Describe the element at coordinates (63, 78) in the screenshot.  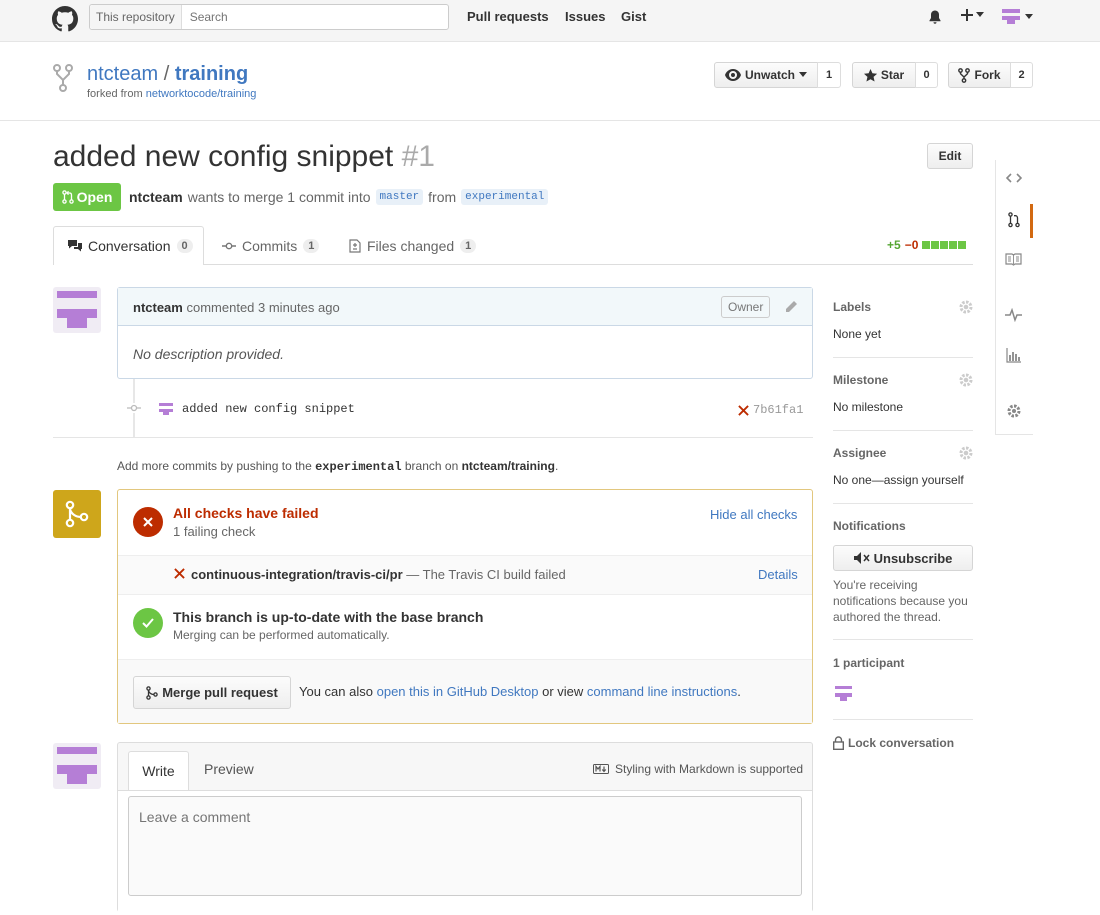
I see `repo-forked-icon` at that location.